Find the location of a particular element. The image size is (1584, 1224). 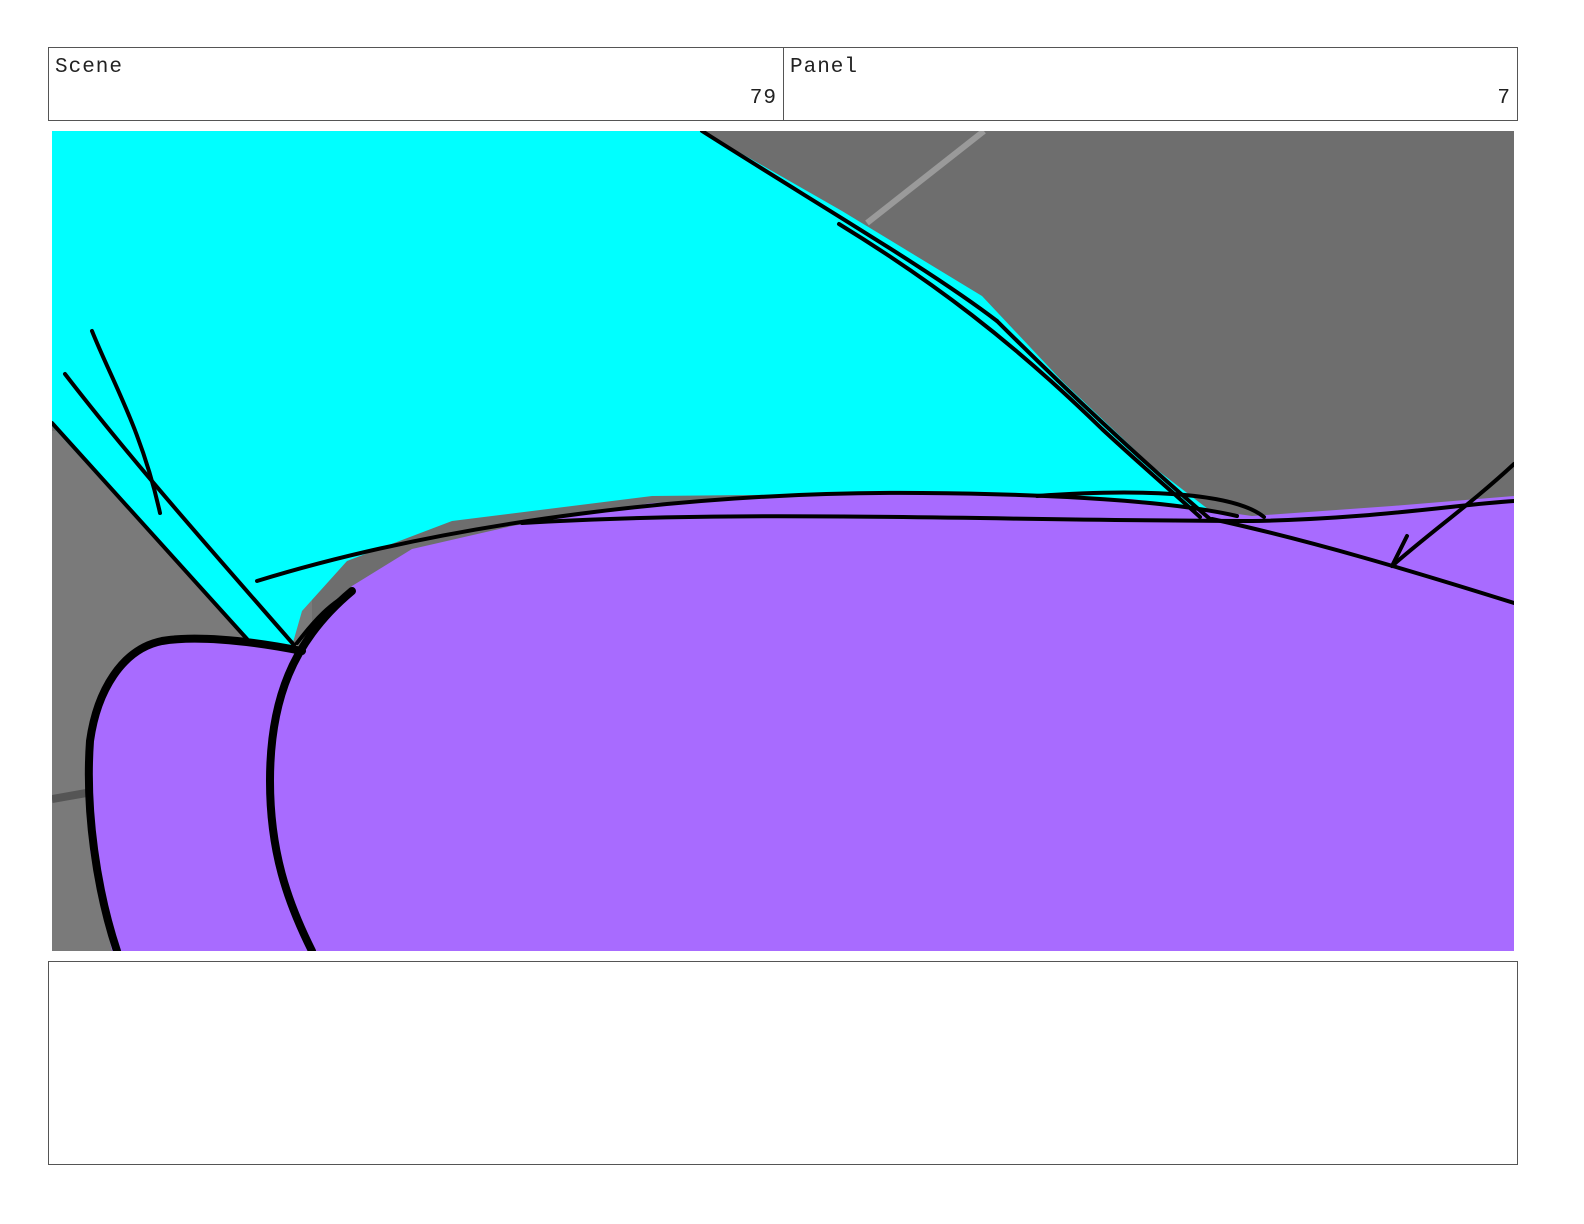

scene-number: 79 is located at coordinates (763, 98).